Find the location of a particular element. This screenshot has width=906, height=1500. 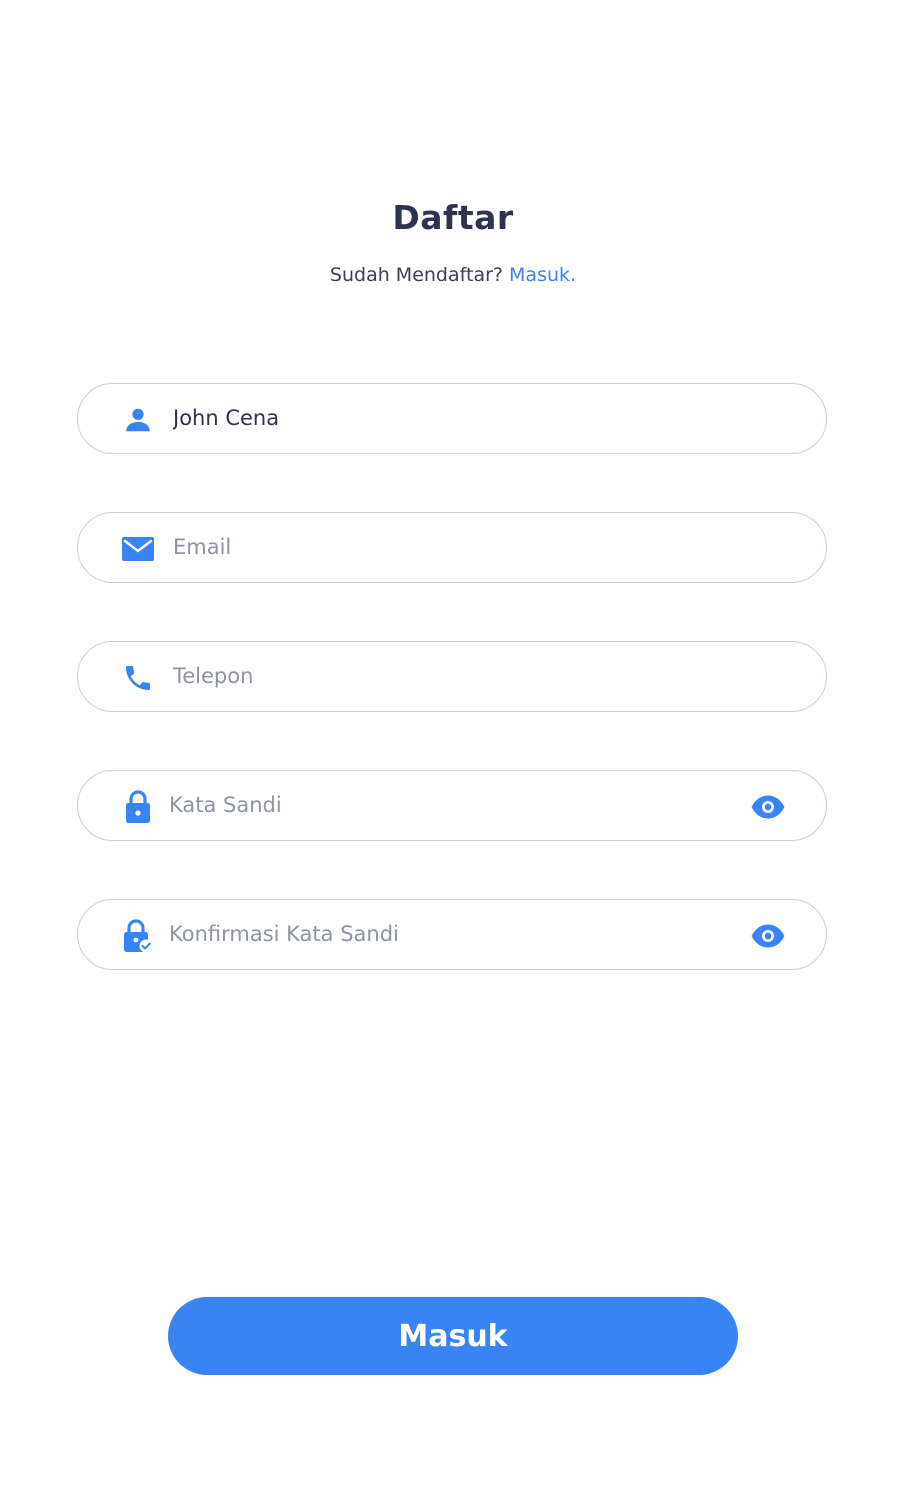

password-field is located at coordinates (452, 805).